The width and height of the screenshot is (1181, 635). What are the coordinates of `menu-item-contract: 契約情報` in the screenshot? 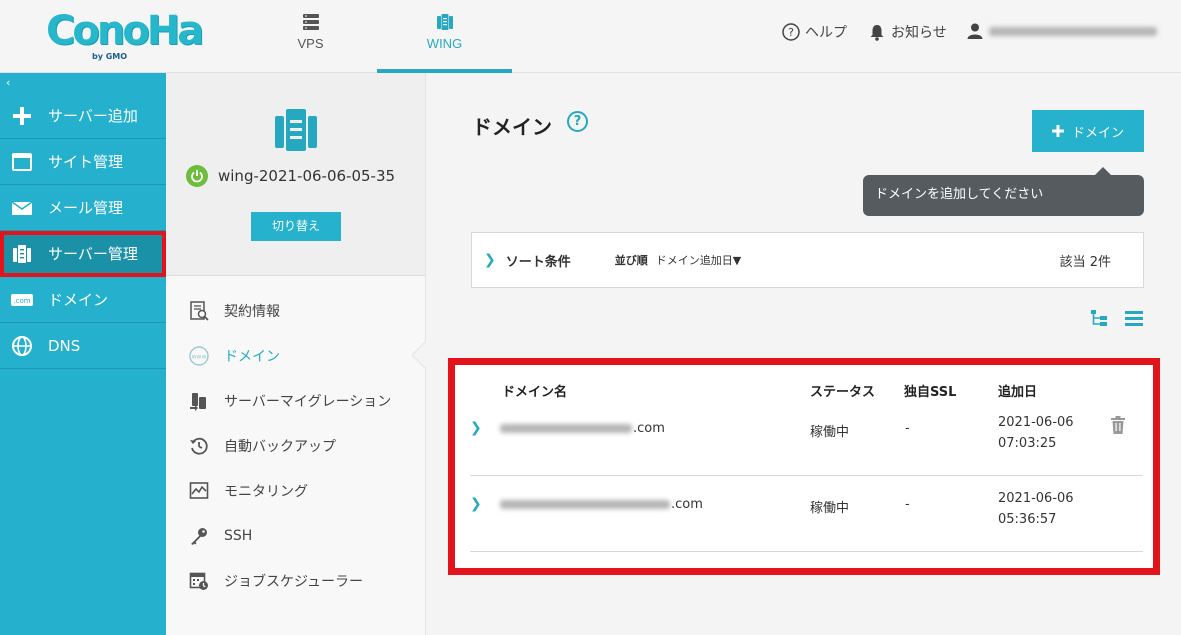 It's located at (295, 310).